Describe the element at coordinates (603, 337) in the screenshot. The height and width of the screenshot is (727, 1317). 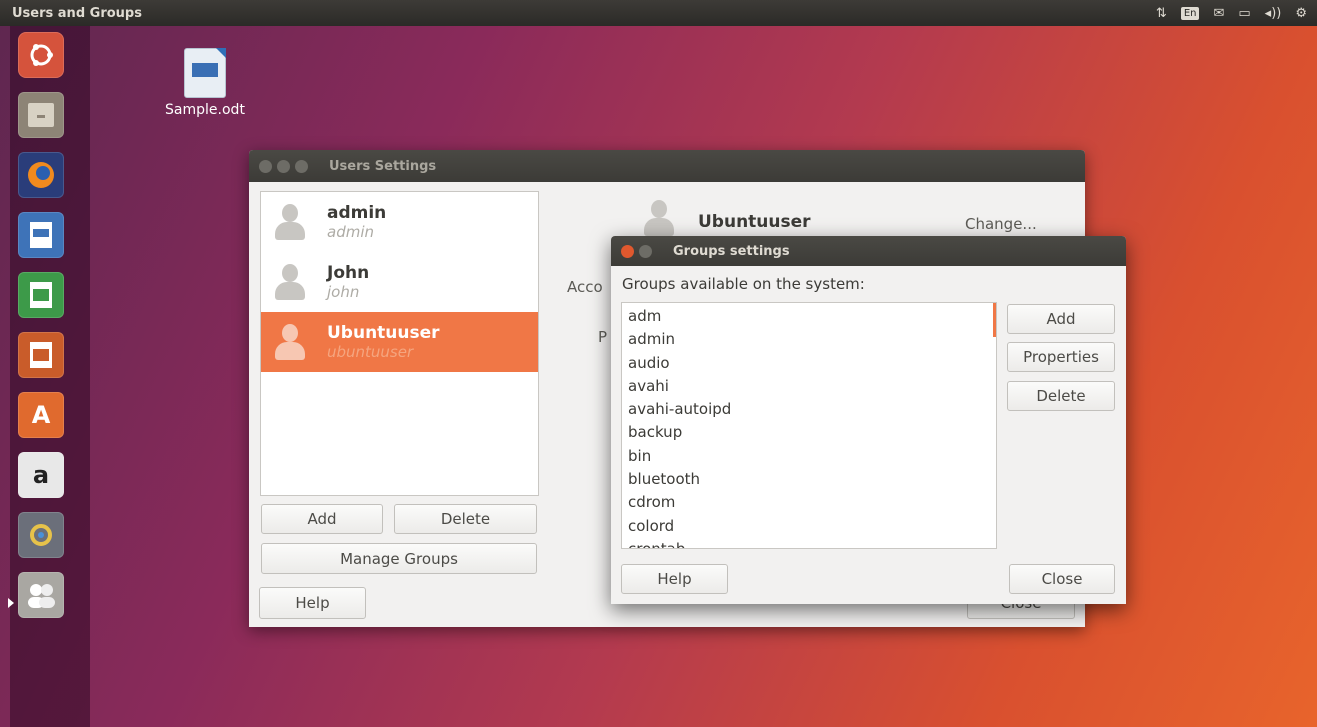
I see `password-label: P` at that location.